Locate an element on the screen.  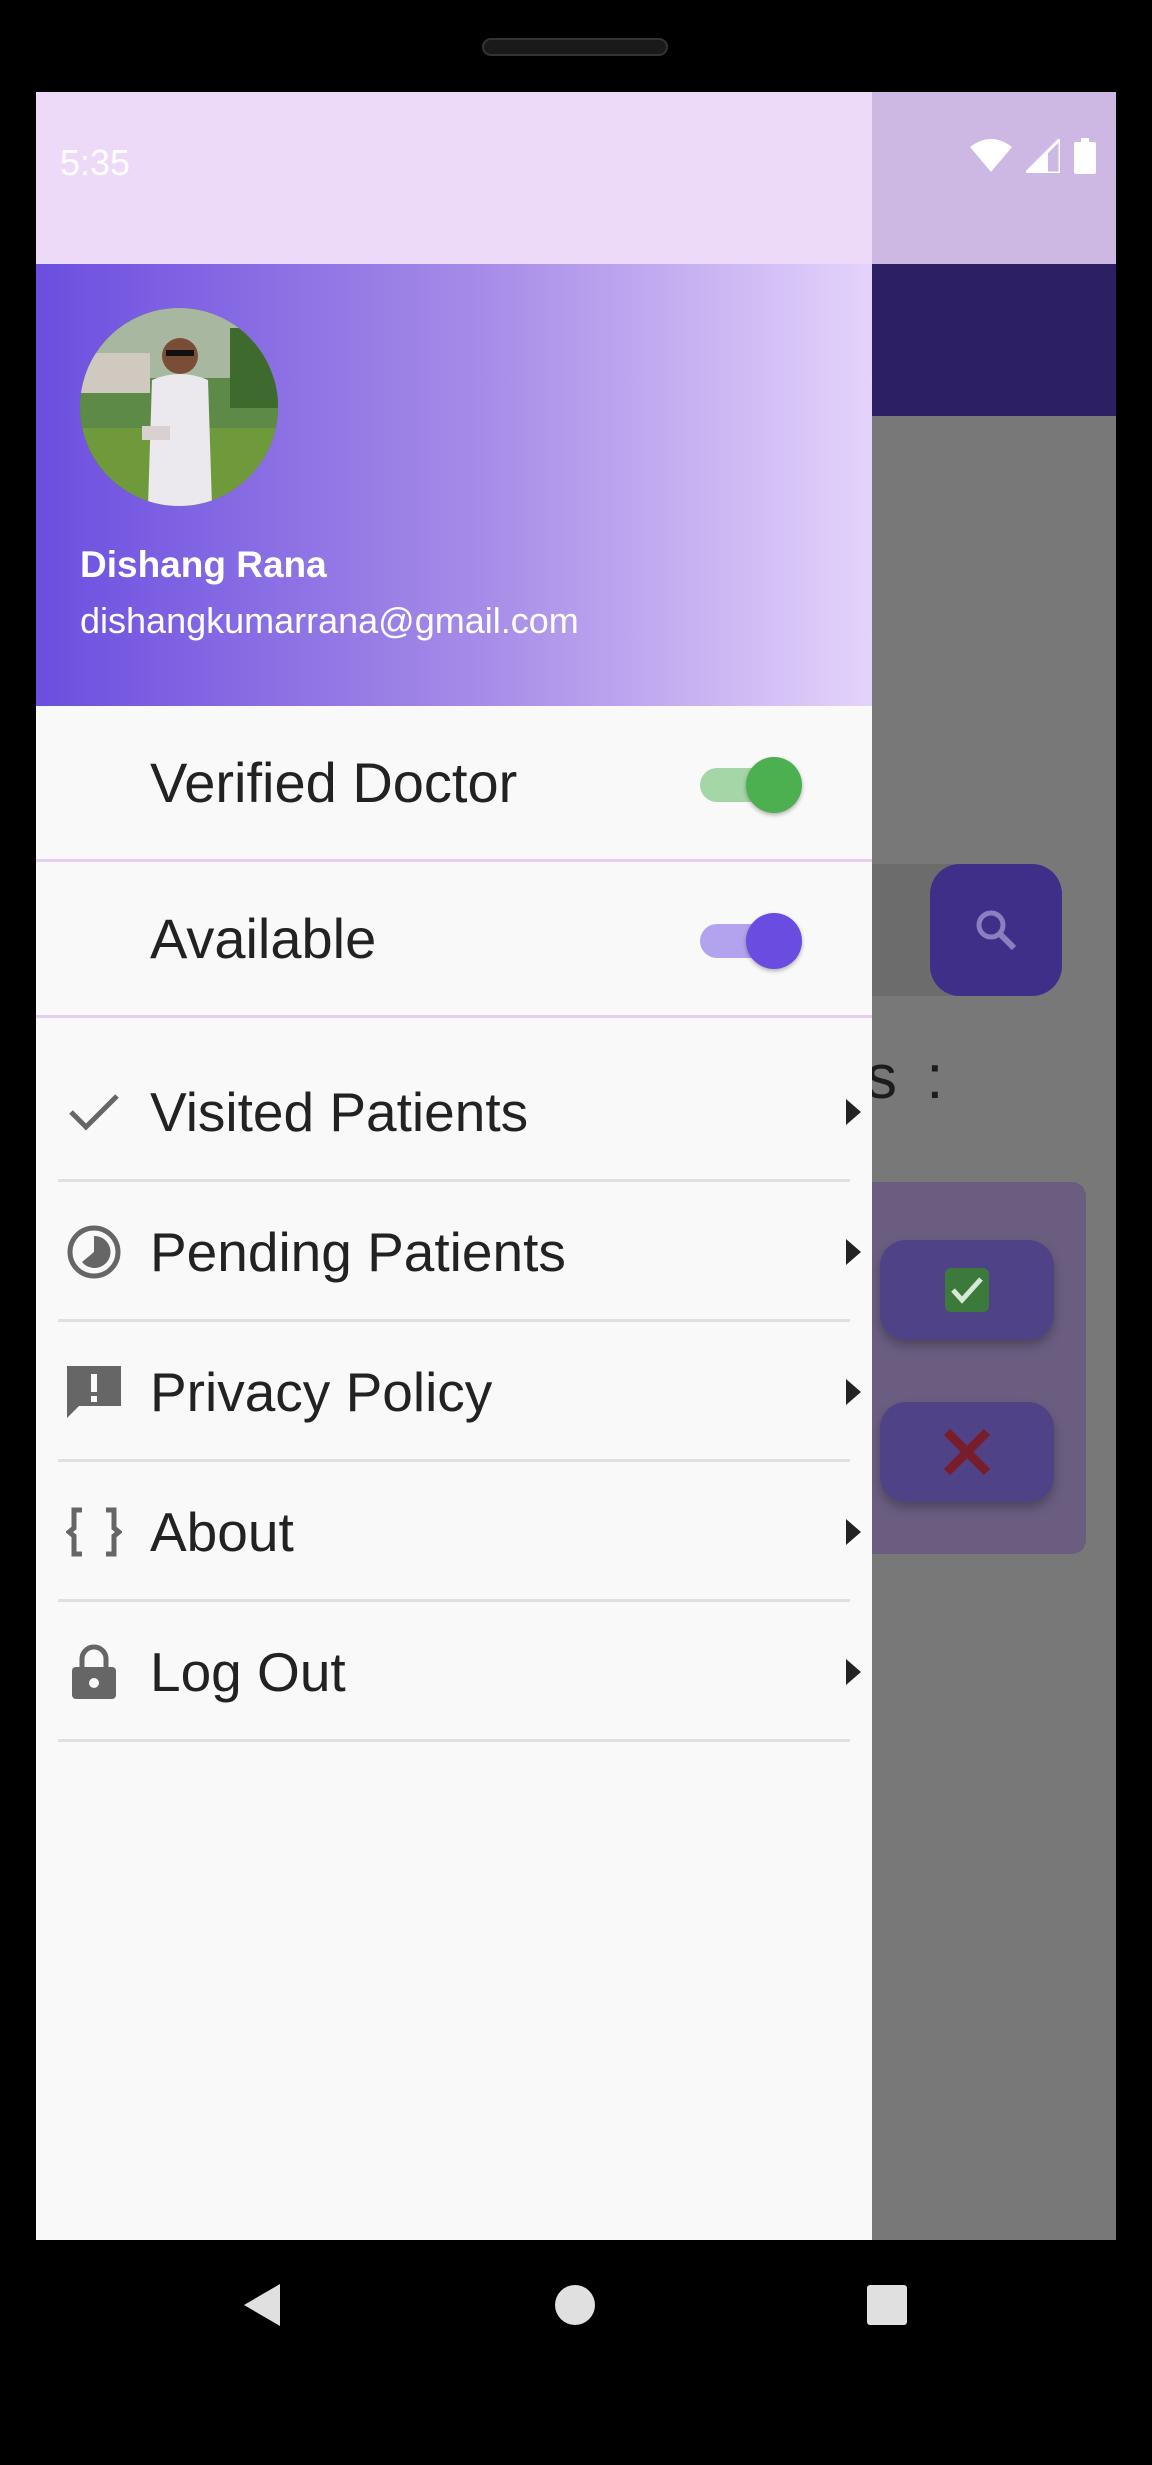
home-icon is located at coordinates (575, 2305).